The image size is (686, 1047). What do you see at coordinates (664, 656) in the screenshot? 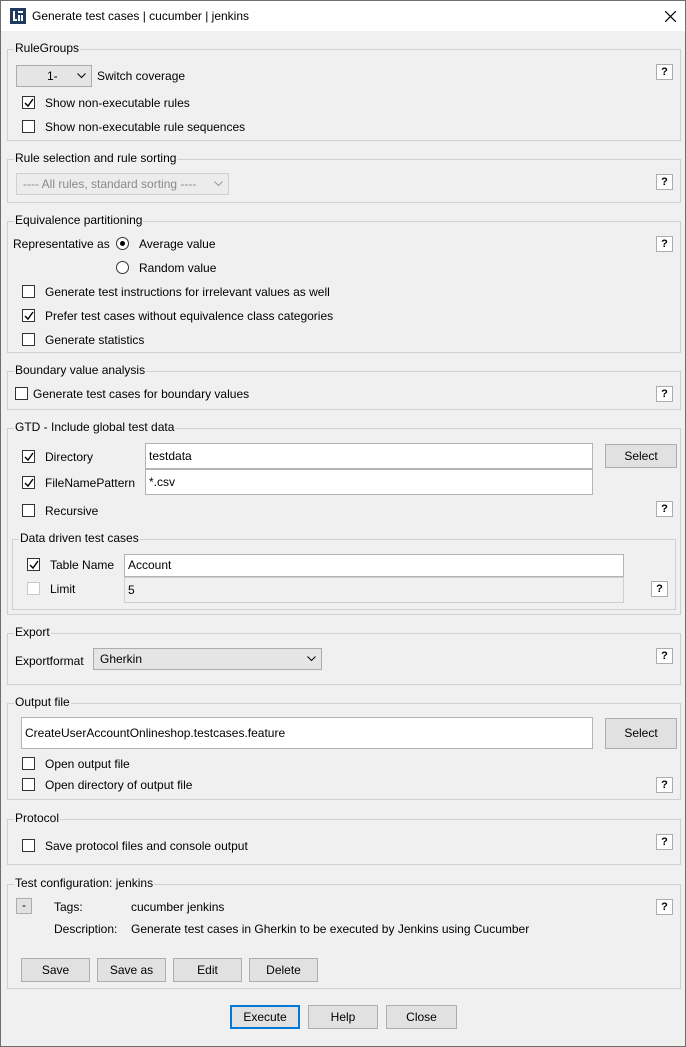
I see `export-help-button: ?` at bounding box center [664, 656].